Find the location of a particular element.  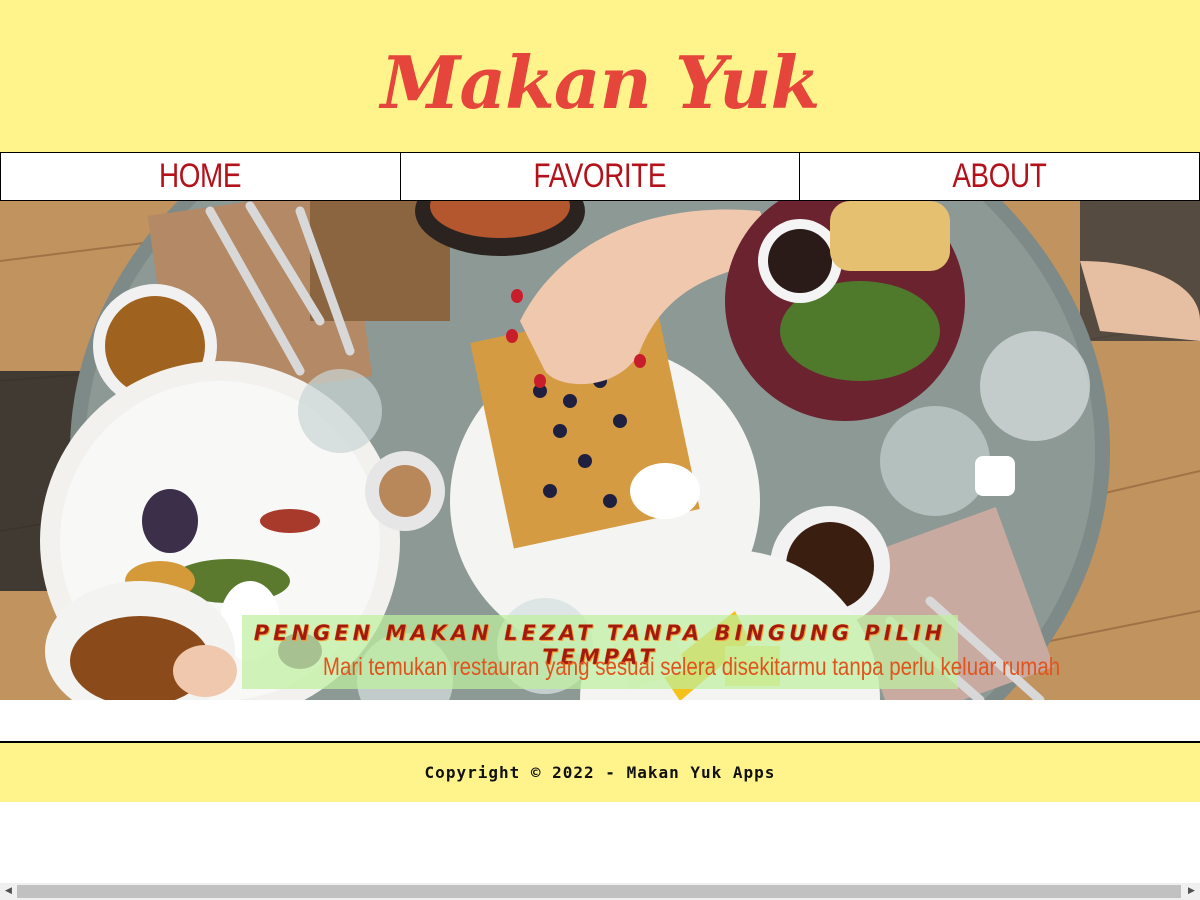

nav-home-link: HOME is located at coordinates (200, 176).